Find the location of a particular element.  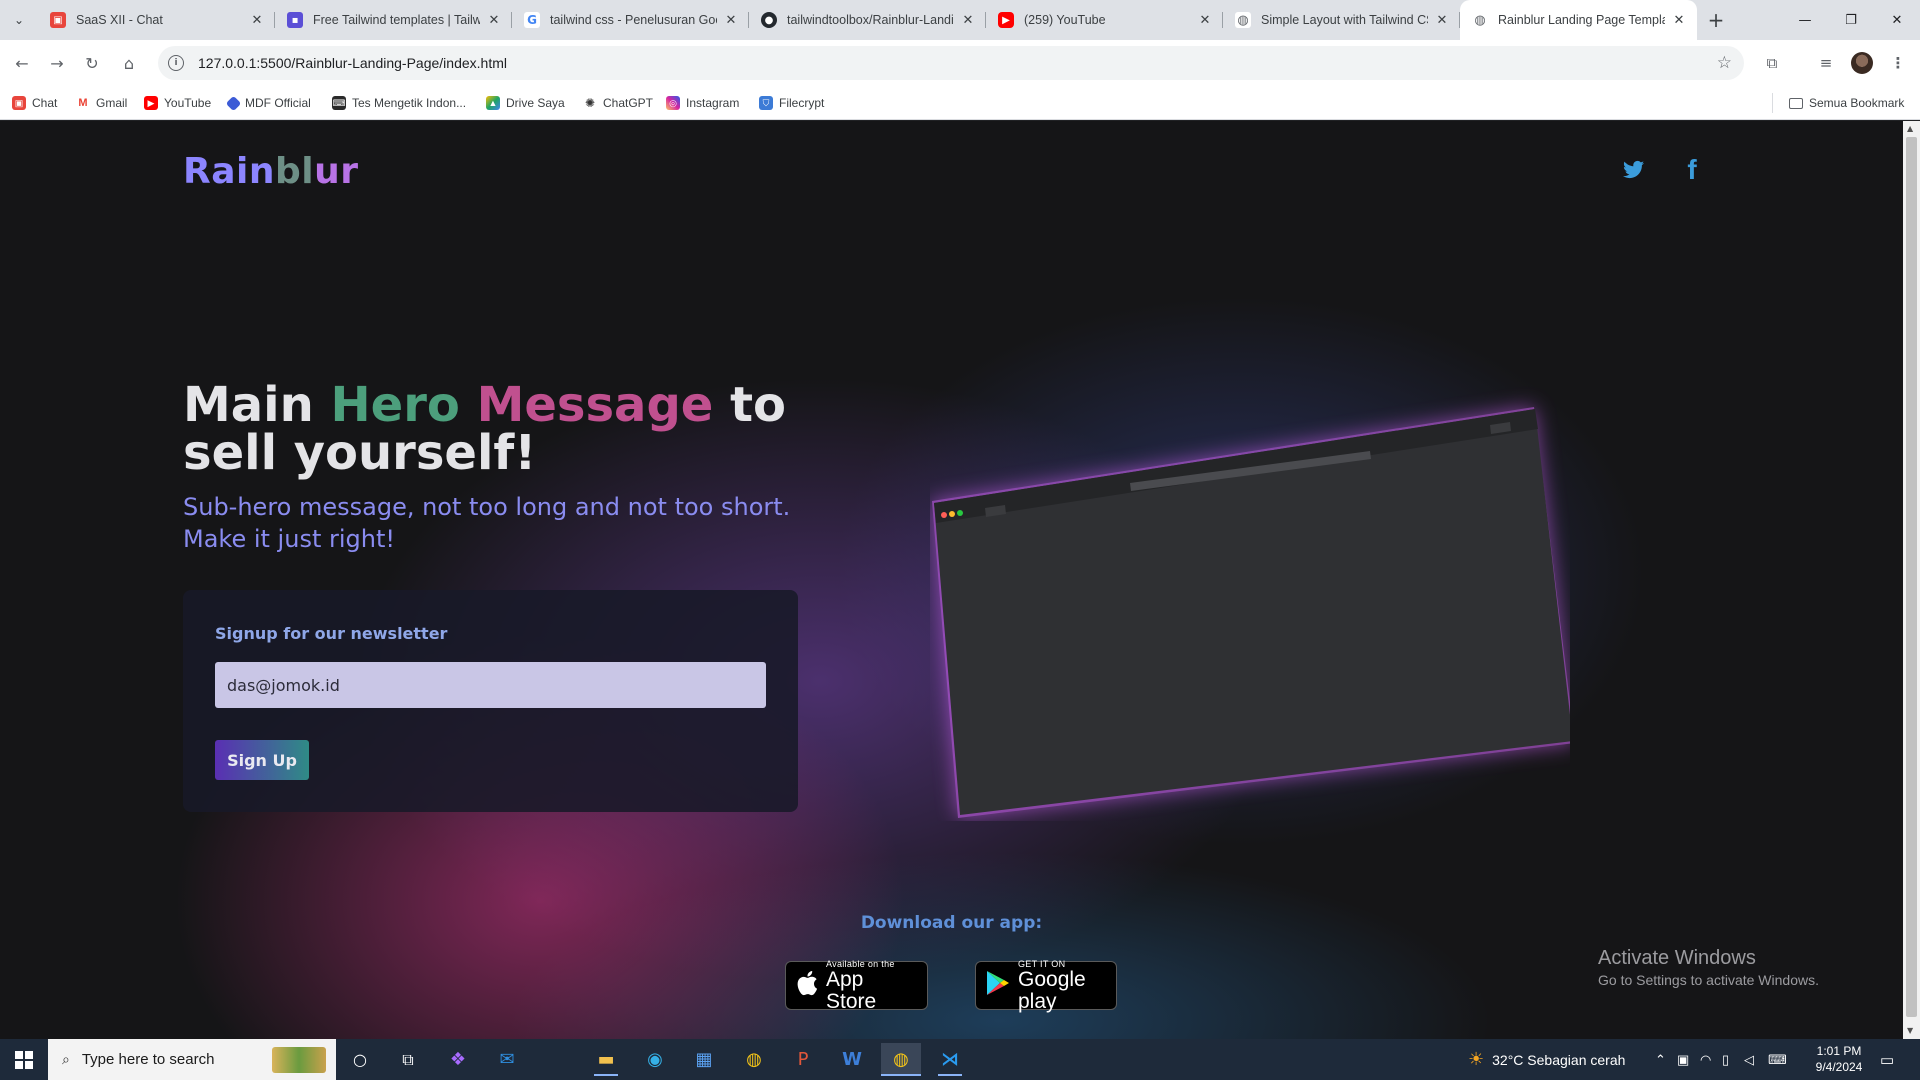

folder-icon is located at coordinates (1796, 103).